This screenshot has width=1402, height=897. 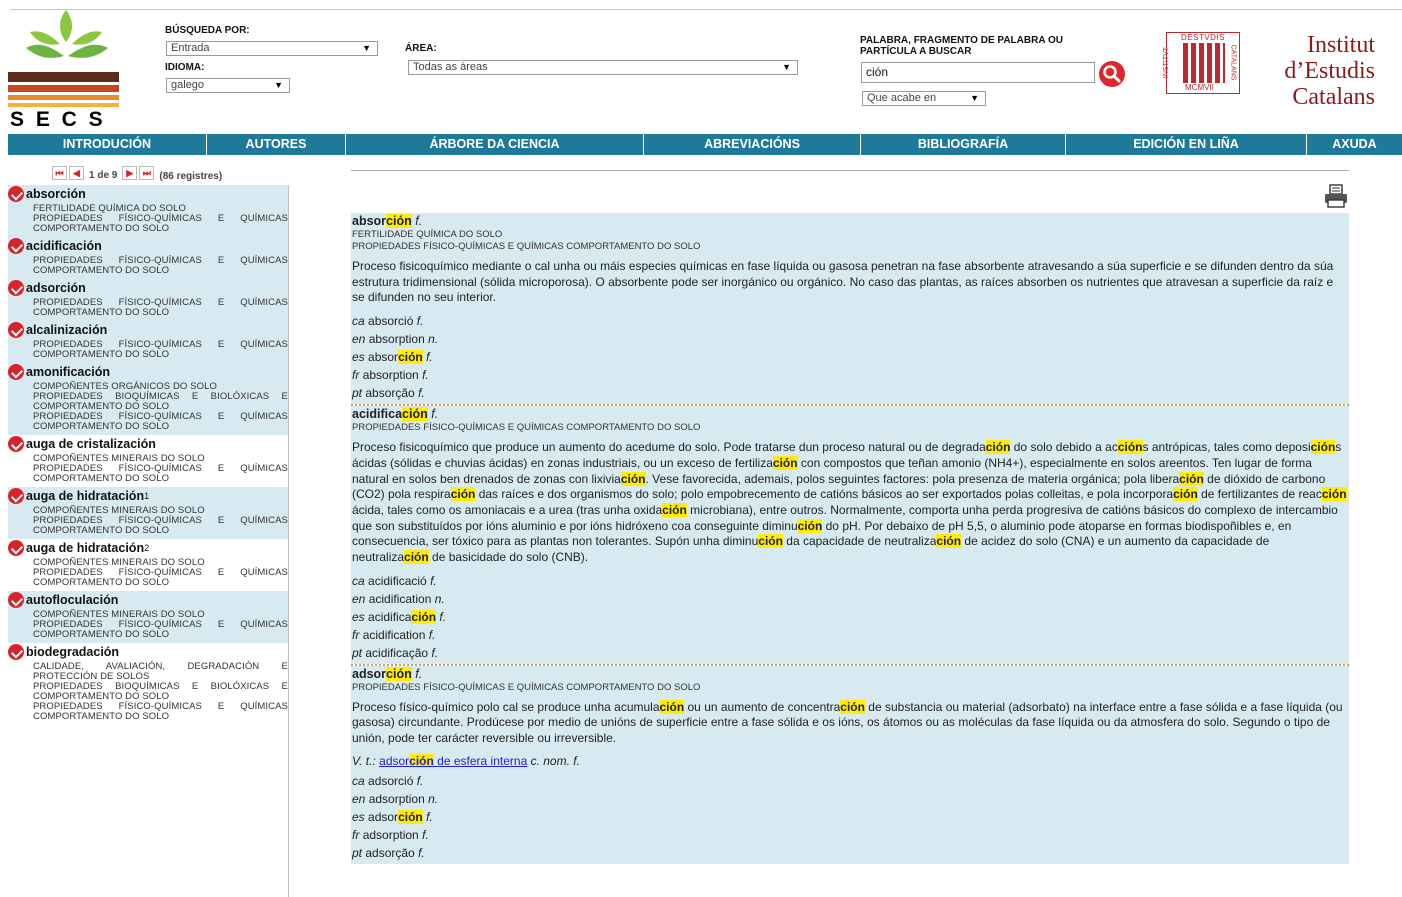 I want to click on equivalent-ca: ca acidificació f., so click(x=850, y=581).